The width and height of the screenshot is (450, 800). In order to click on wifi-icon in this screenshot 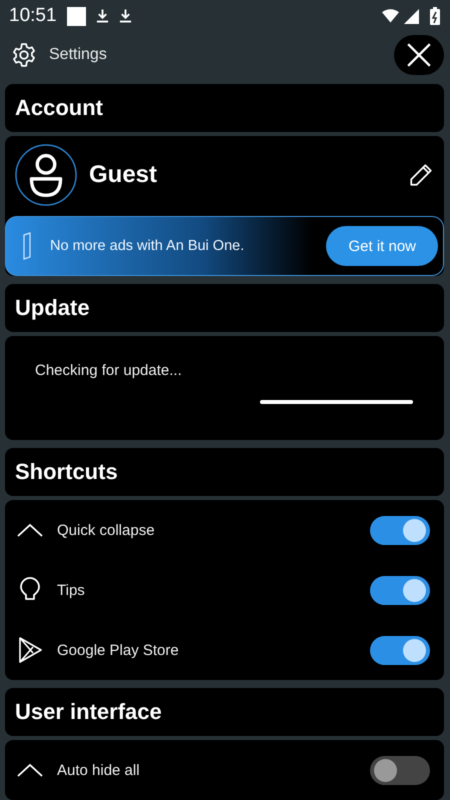, I will do `click(390, 16)`.